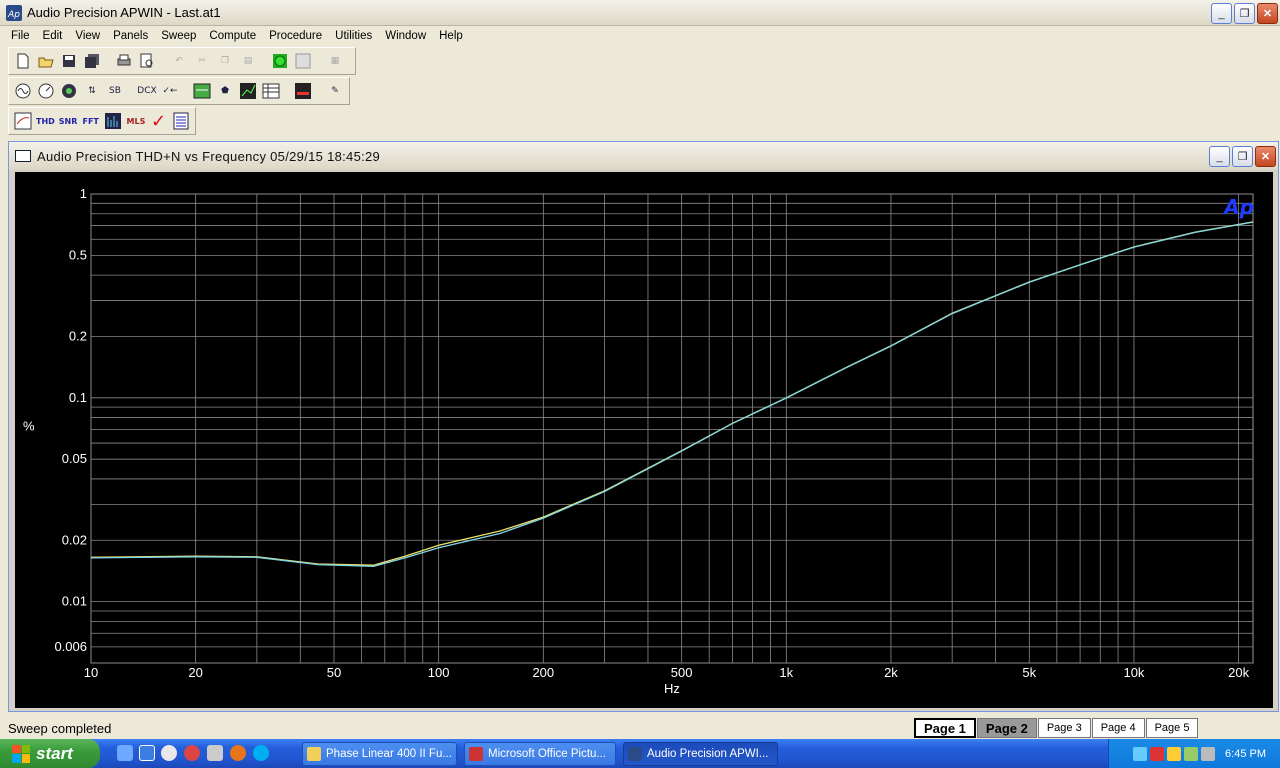  What do you see at coordinates (125, 753) in the screenshot?
I see `show-desktop-icon` at bounding box center [125, 753].